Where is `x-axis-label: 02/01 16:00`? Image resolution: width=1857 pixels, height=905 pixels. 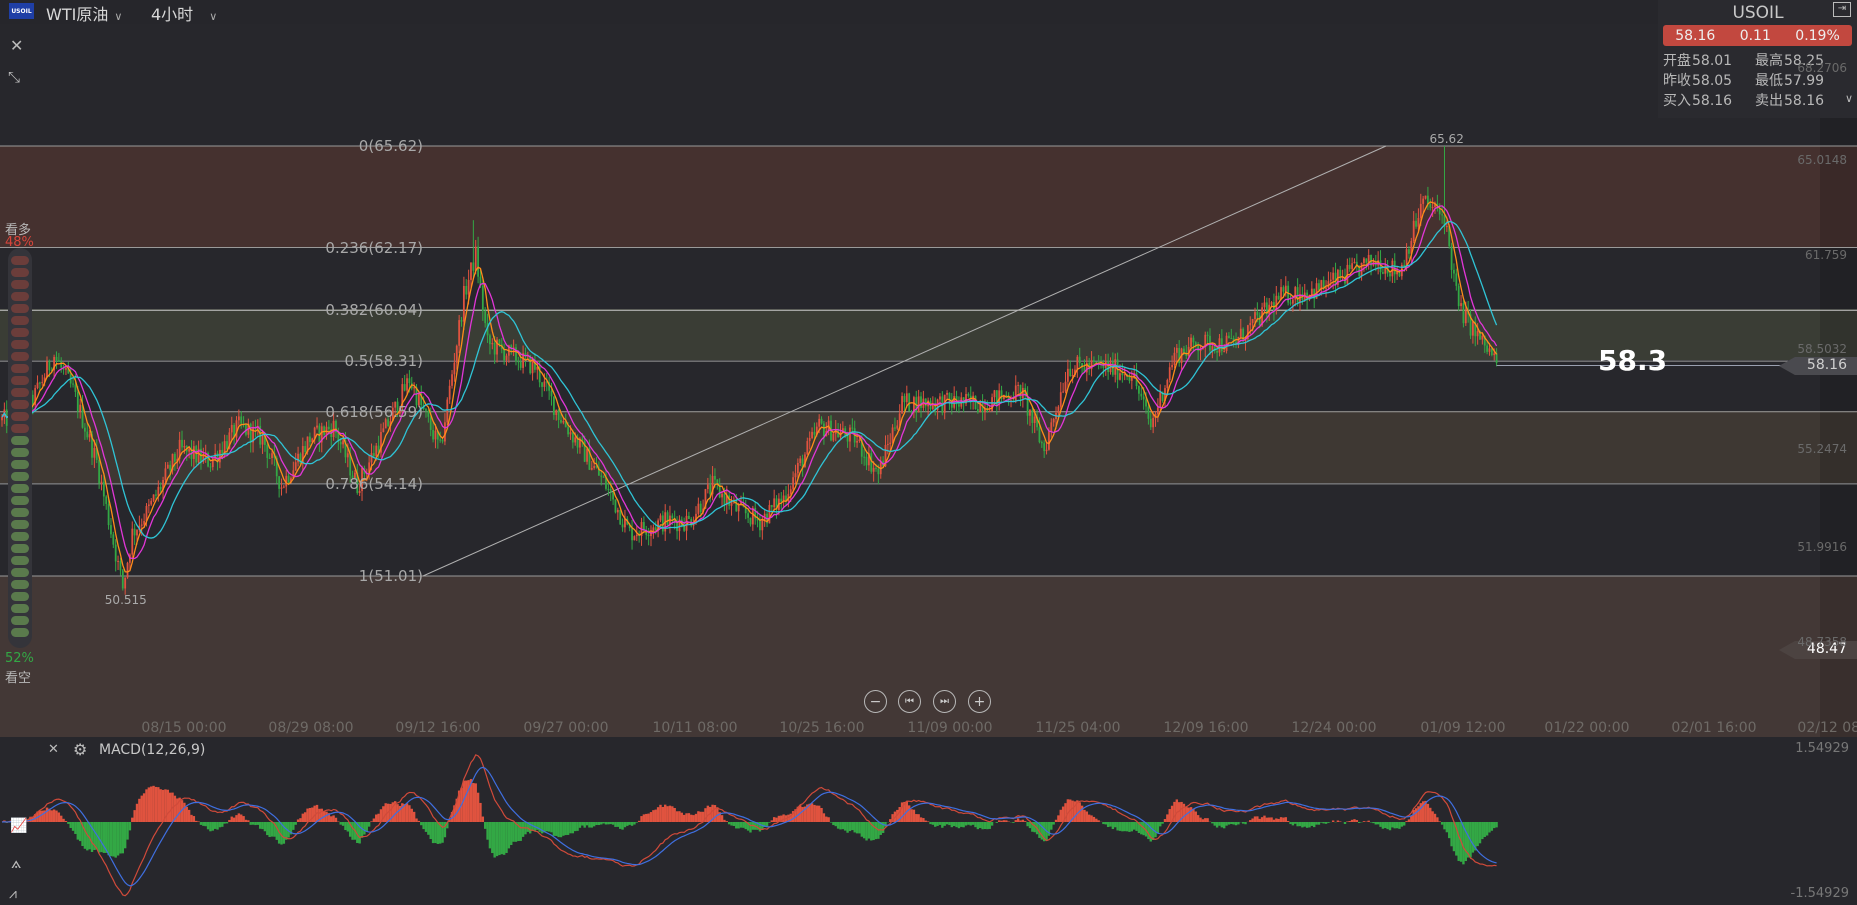
x-axis-label: 02/01 16:00 is located at coordinates (1713, 728).